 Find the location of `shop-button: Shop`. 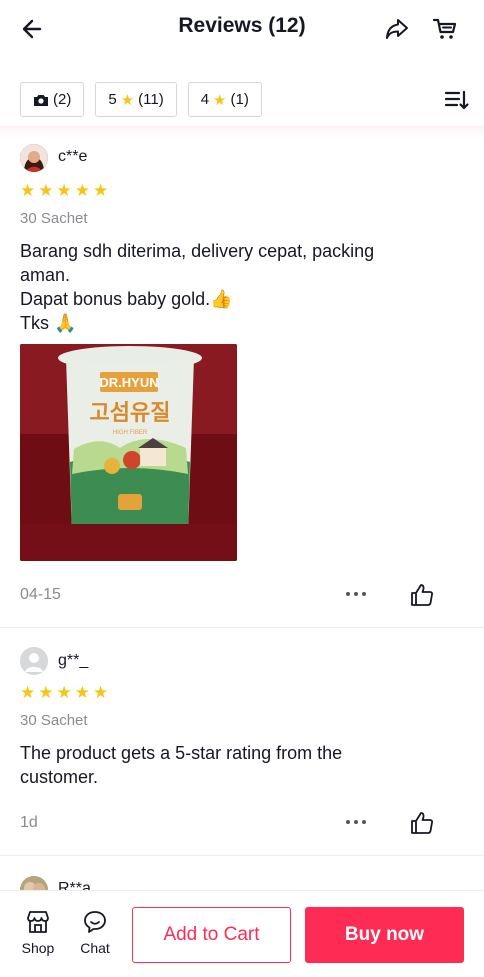

shop-button: Shop is located at coordinates (38, 932).